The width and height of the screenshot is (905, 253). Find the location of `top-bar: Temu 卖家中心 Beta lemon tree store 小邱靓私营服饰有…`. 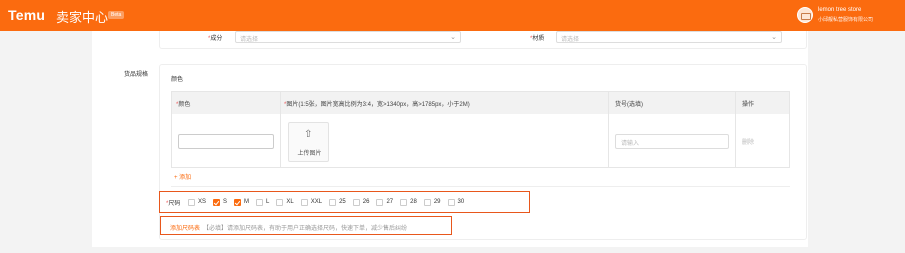

top-bar: Temu 卖家中心 Beta lemon tree store 小邱靓私营服饰有… is located at coordinates (452, 15).